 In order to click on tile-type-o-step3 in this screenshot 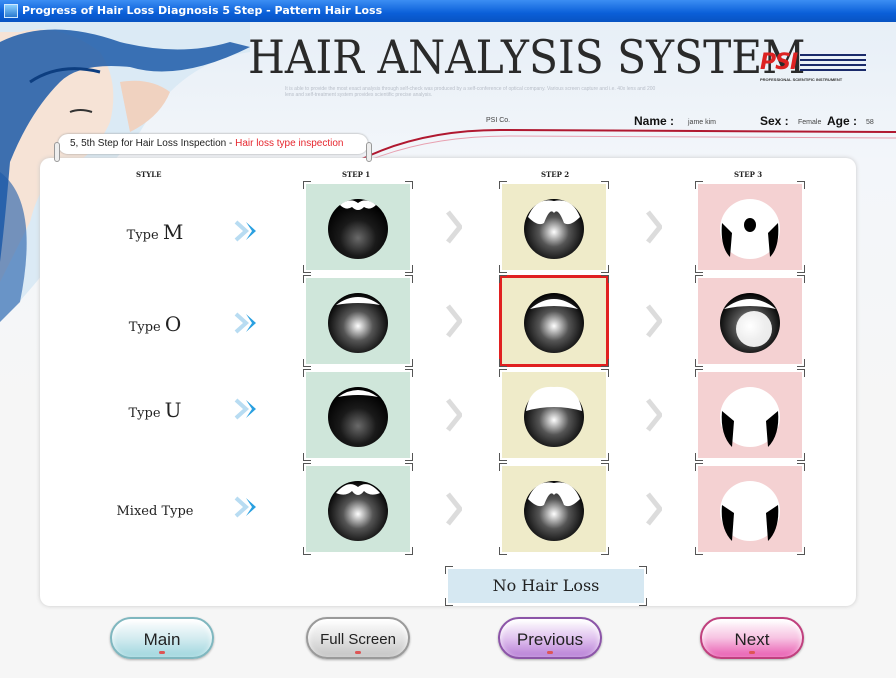, I will do `click(750, 321)`.